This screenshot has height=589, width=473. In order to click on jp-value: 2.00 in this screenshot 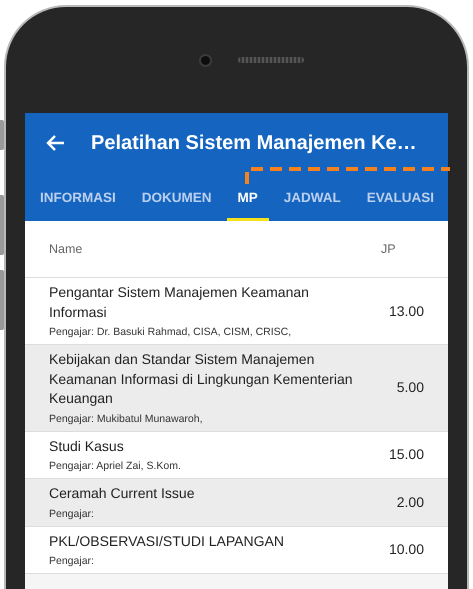, I will do `click(410, 502)`.